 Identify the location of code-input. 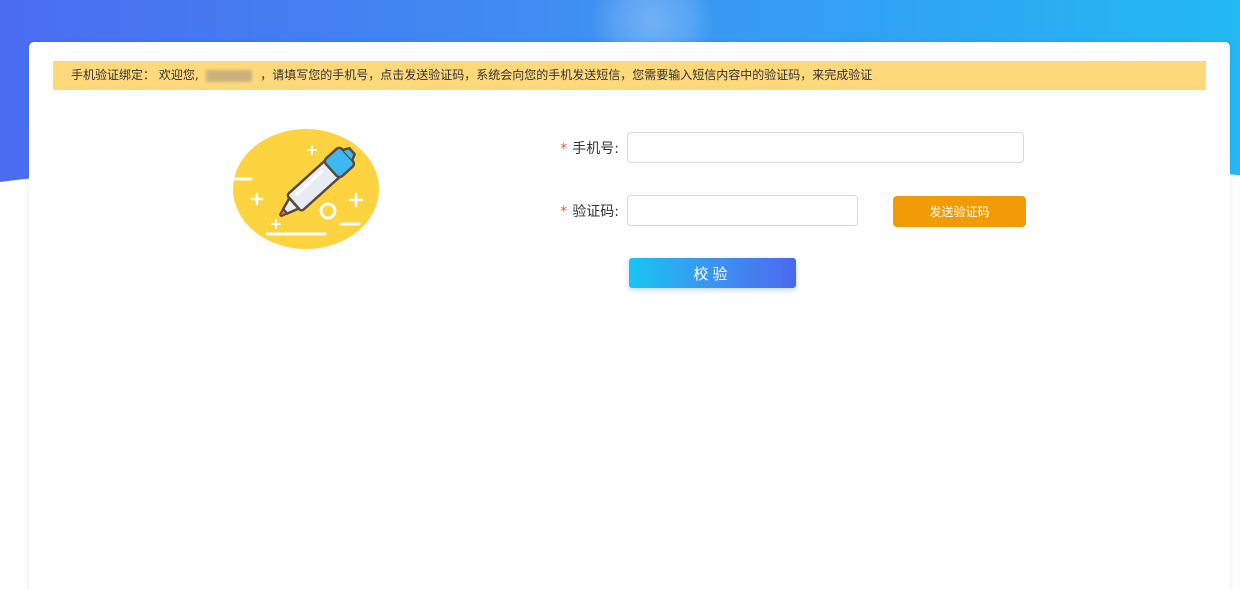
(742, 210).